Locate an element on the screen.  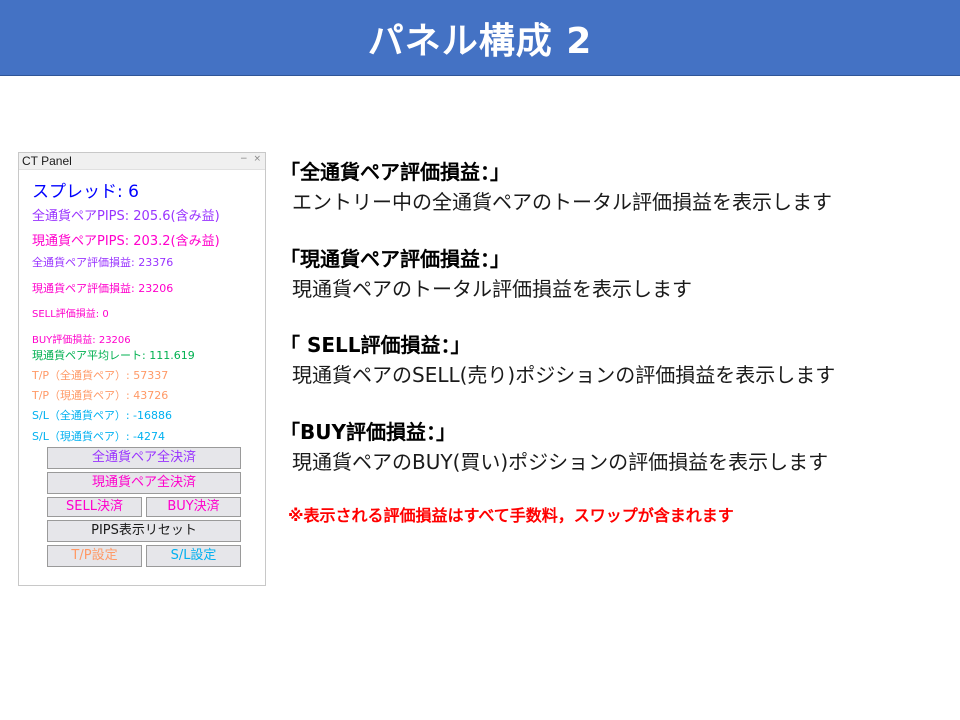
panel-titlebar: CT Panel − × is located at coordinates (142, 161).